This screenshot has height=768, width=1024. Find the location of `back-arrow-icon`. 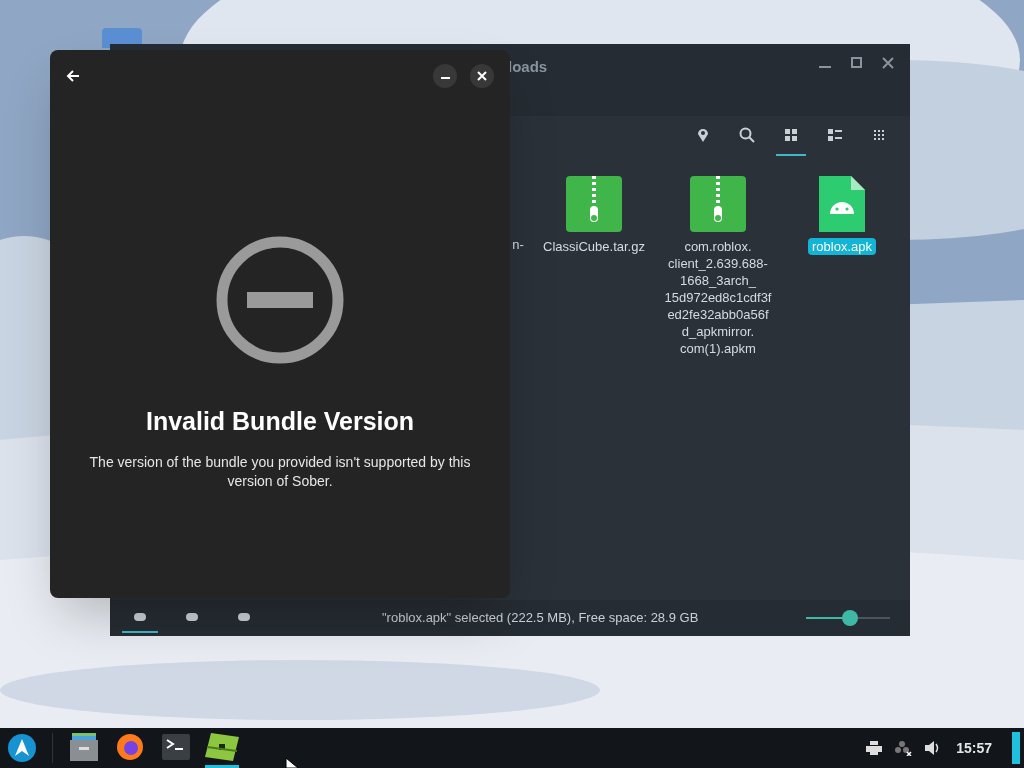

back-arrow-icon is located at coordinates (73, 76).